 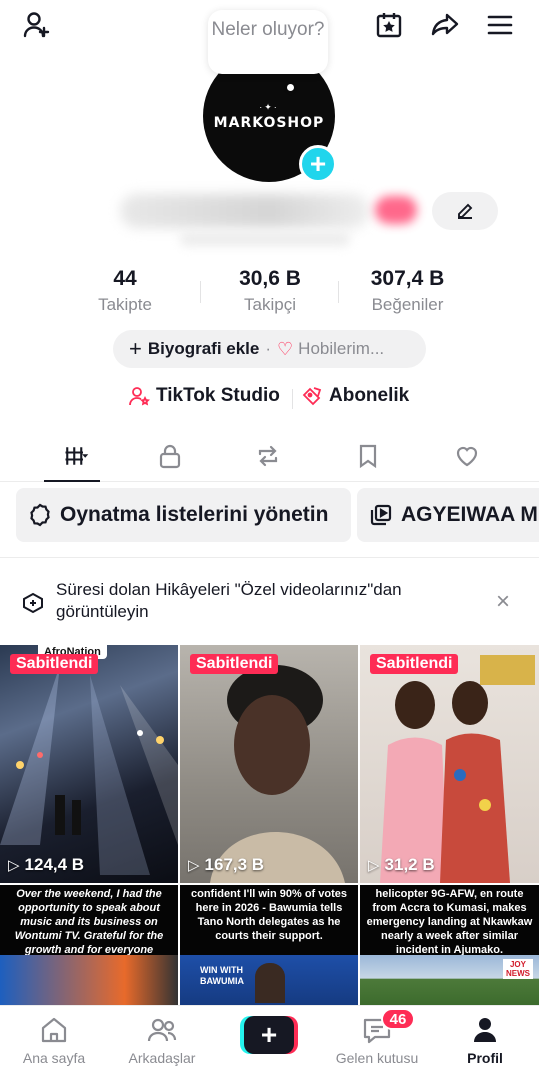 What do you see at coordinates (312, 396) in the screenshot?
I see `subscription-icon` at bounding box center [312, 396].